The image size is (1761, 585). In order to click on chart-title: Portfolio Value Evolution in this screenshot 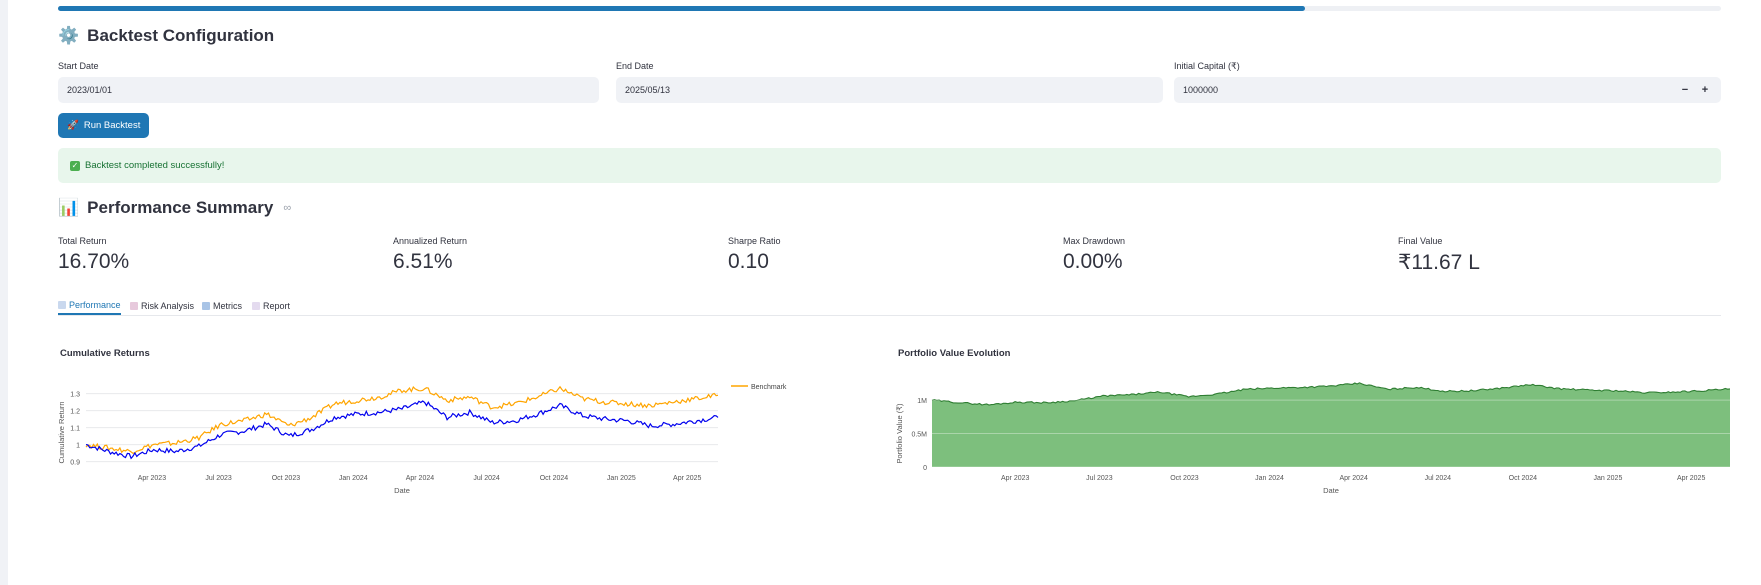, I will do `click(954, 353)`.